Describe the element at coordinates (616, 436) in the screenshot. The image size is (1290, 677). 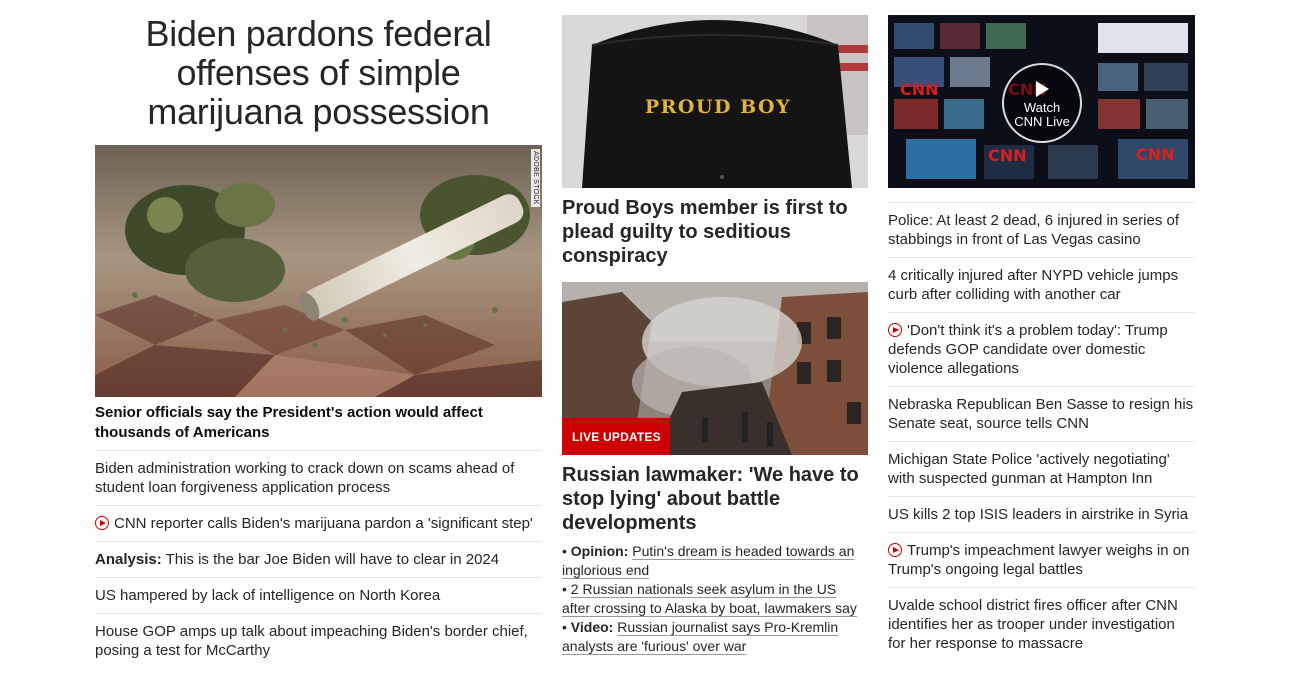
I see `live-updates-badge: LIVE UPDATES` at that location.